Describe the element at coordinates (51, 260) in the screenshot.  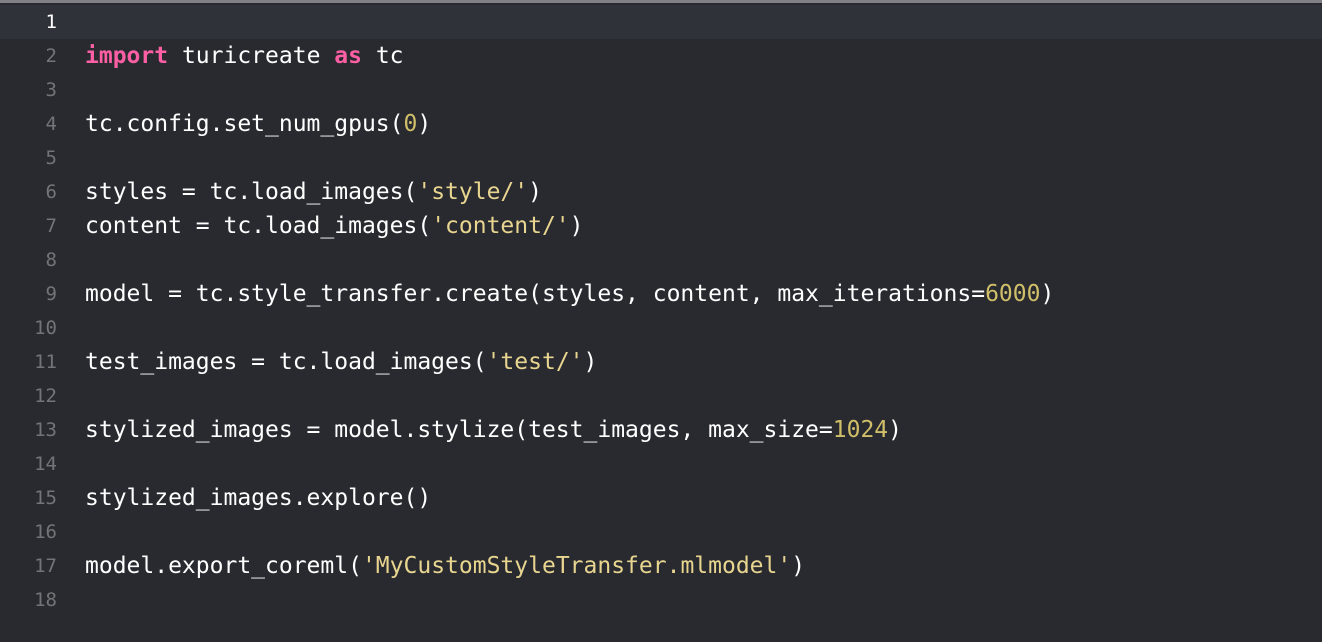
I see `line-number: 8` at that location.